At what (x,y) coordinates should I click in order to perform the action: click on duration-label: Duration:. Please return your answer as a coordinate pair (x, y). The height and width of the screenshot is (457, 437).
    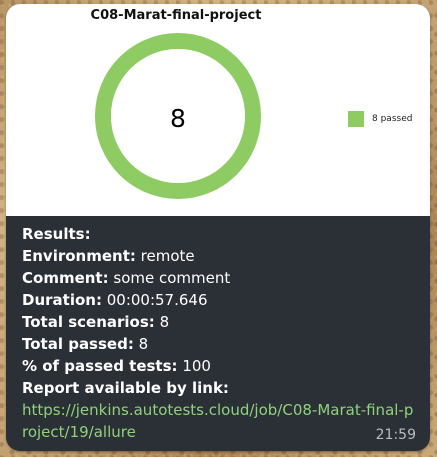
    Looking at the image, I should click on (62, 300).